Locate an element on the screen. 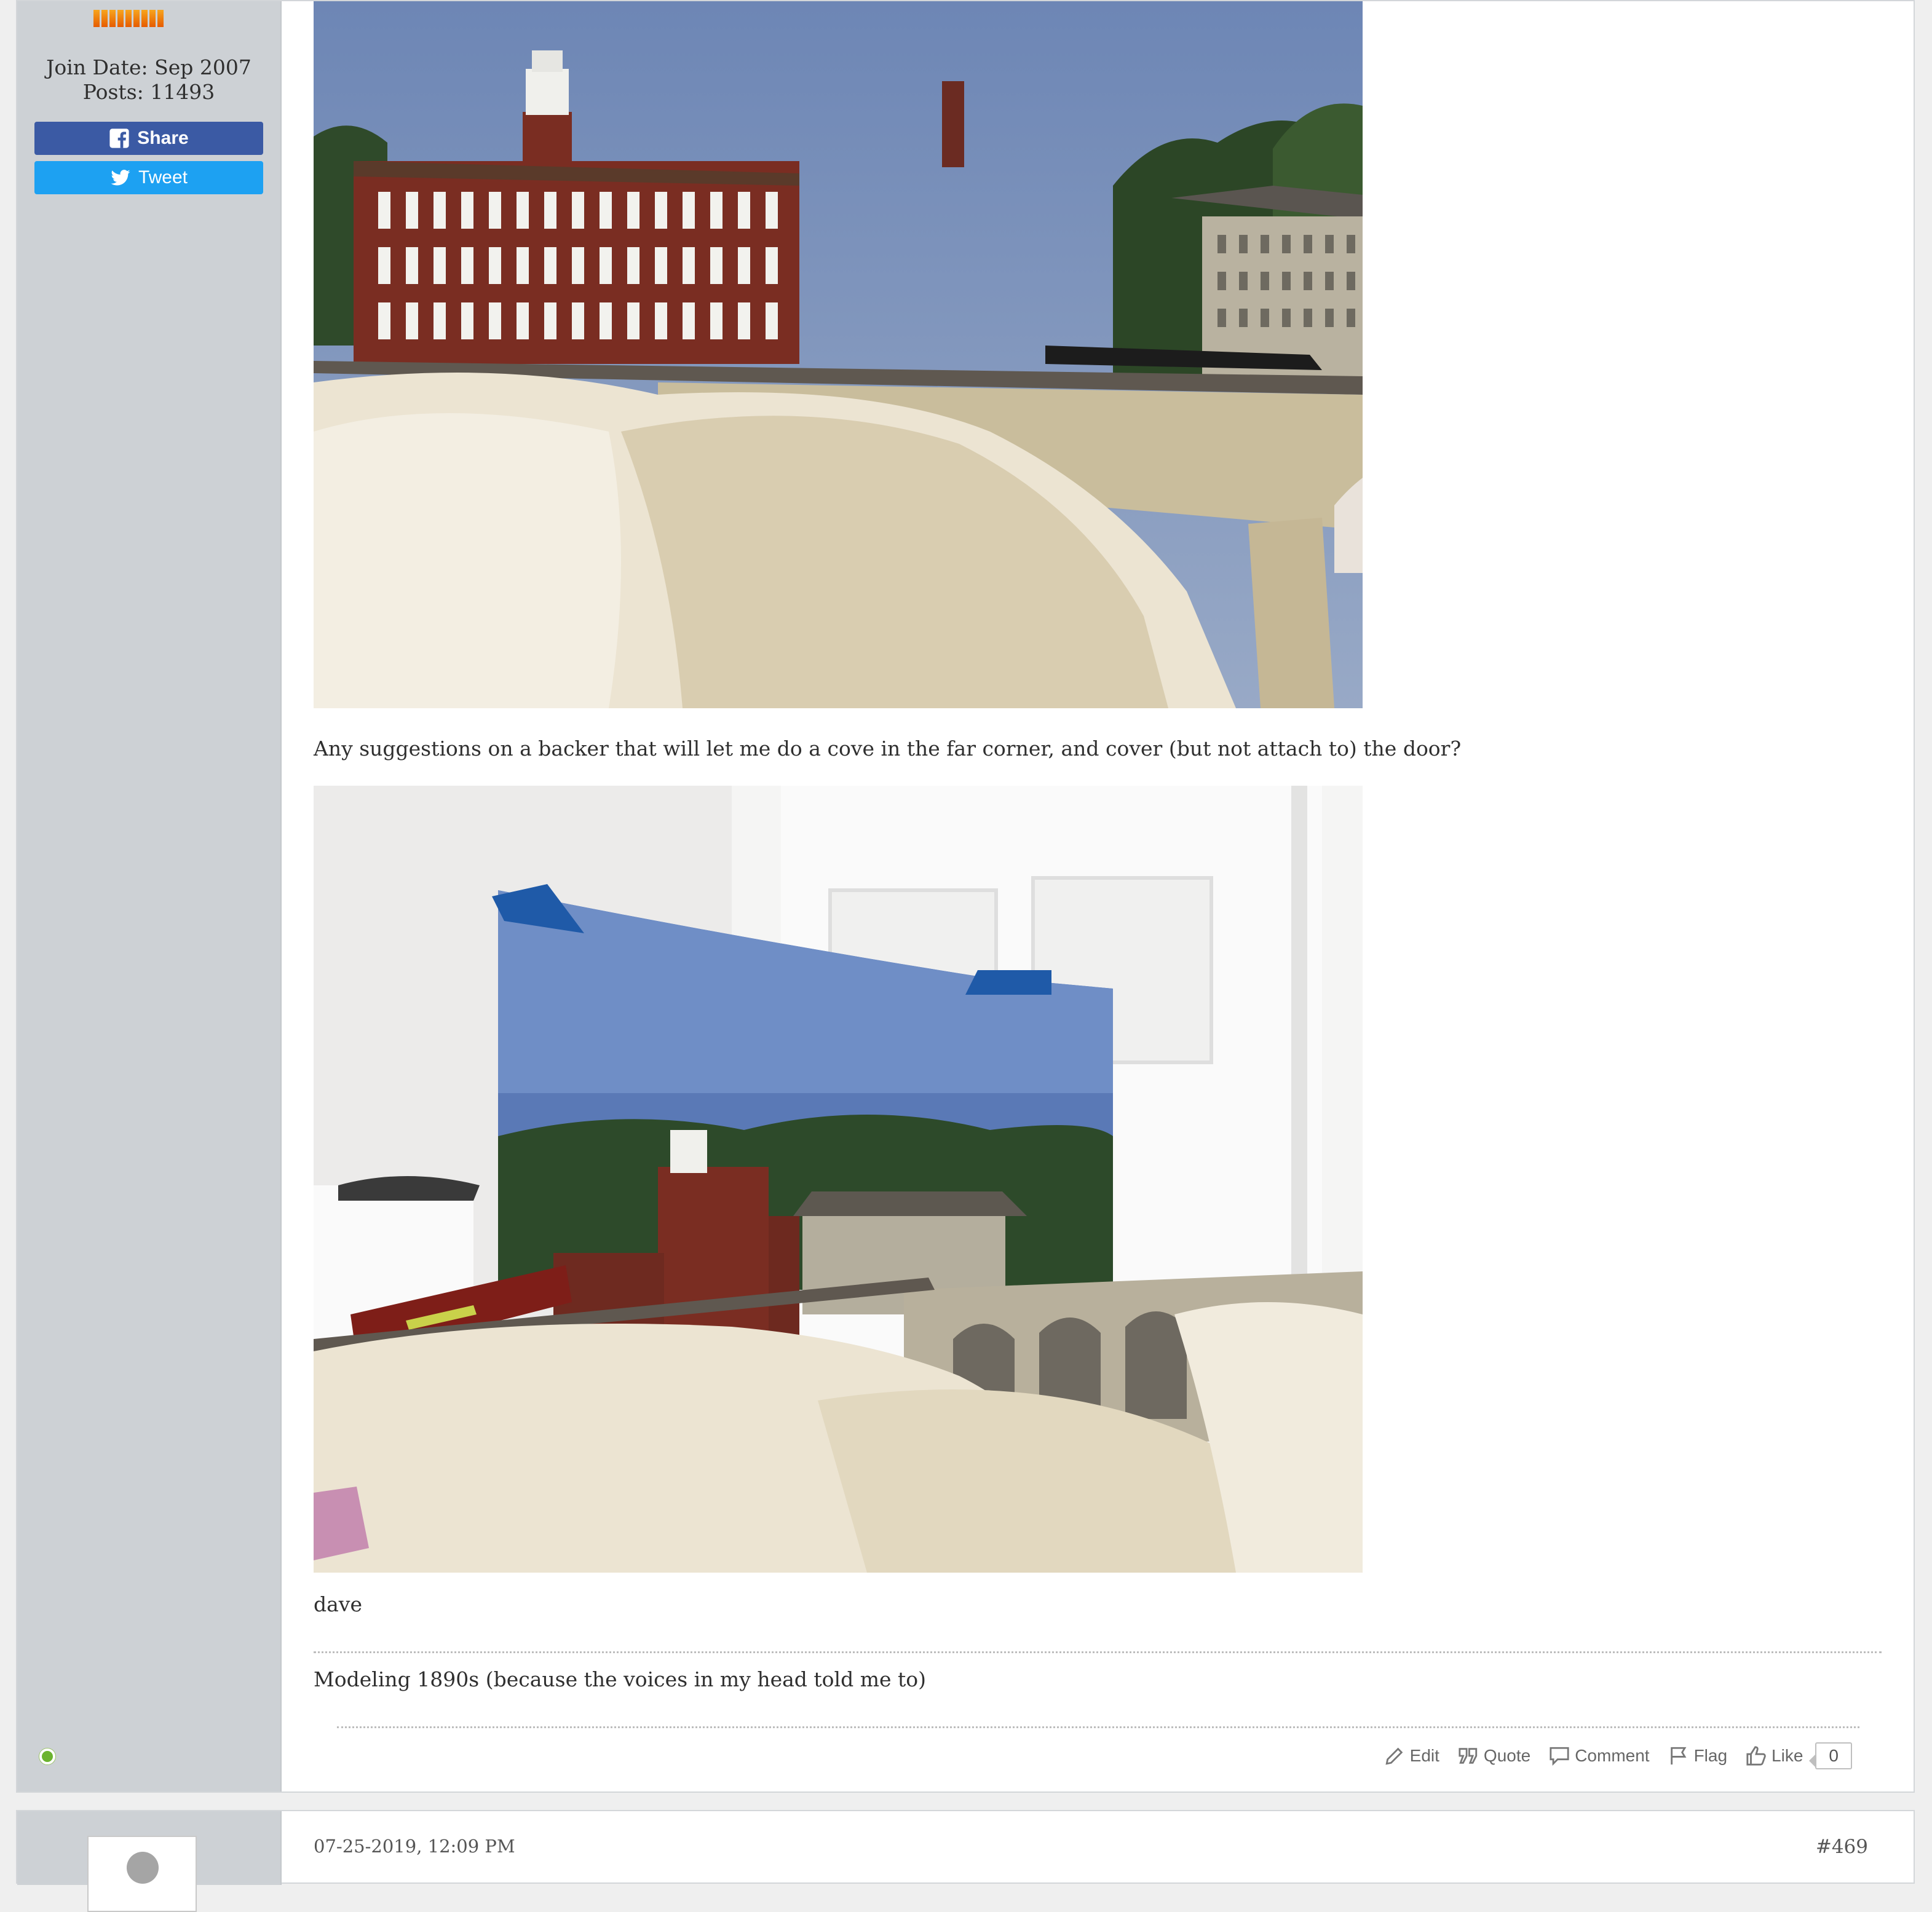 This screenshot has height=1912, width=1932. edit-button: Edit is located at coordinates (1411, 1755).